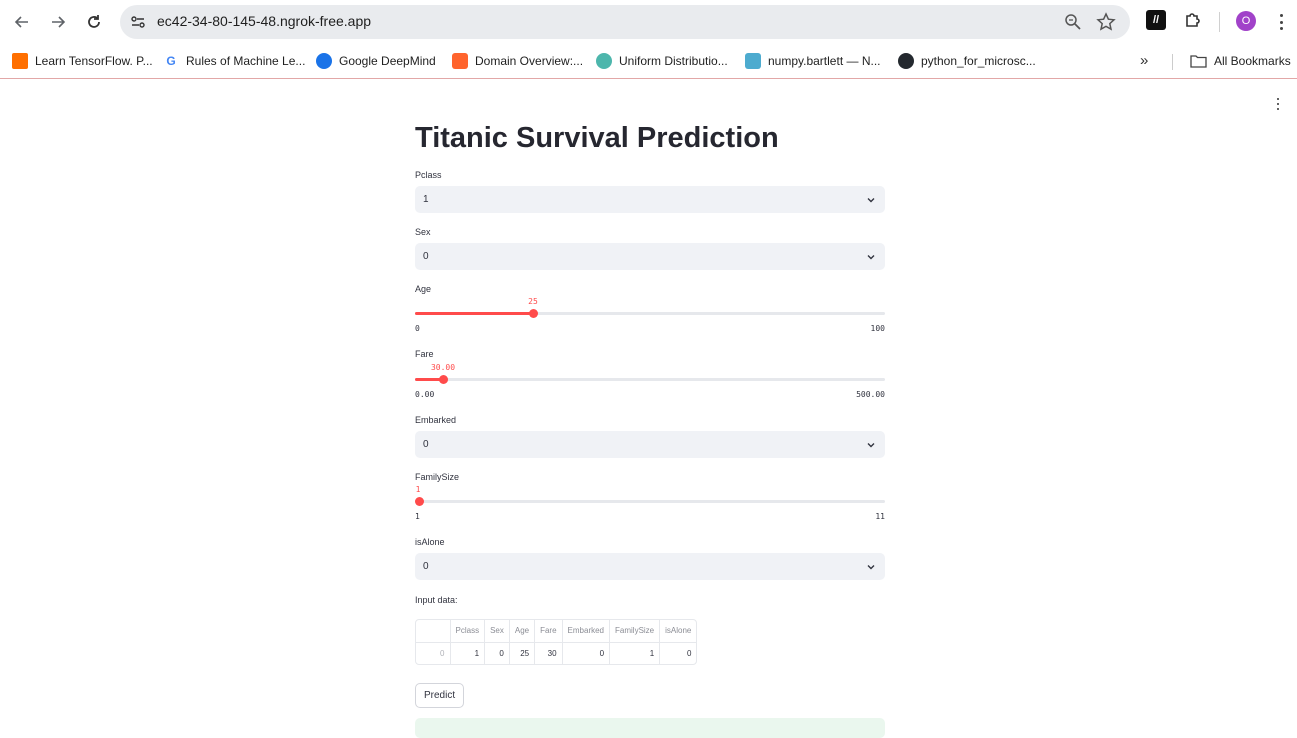 This screenshot has height=738, width=1297. What do you see at coordinates (58, 22) in the screenshot?
I see `forward-icon` at bounding box center [58, 22].